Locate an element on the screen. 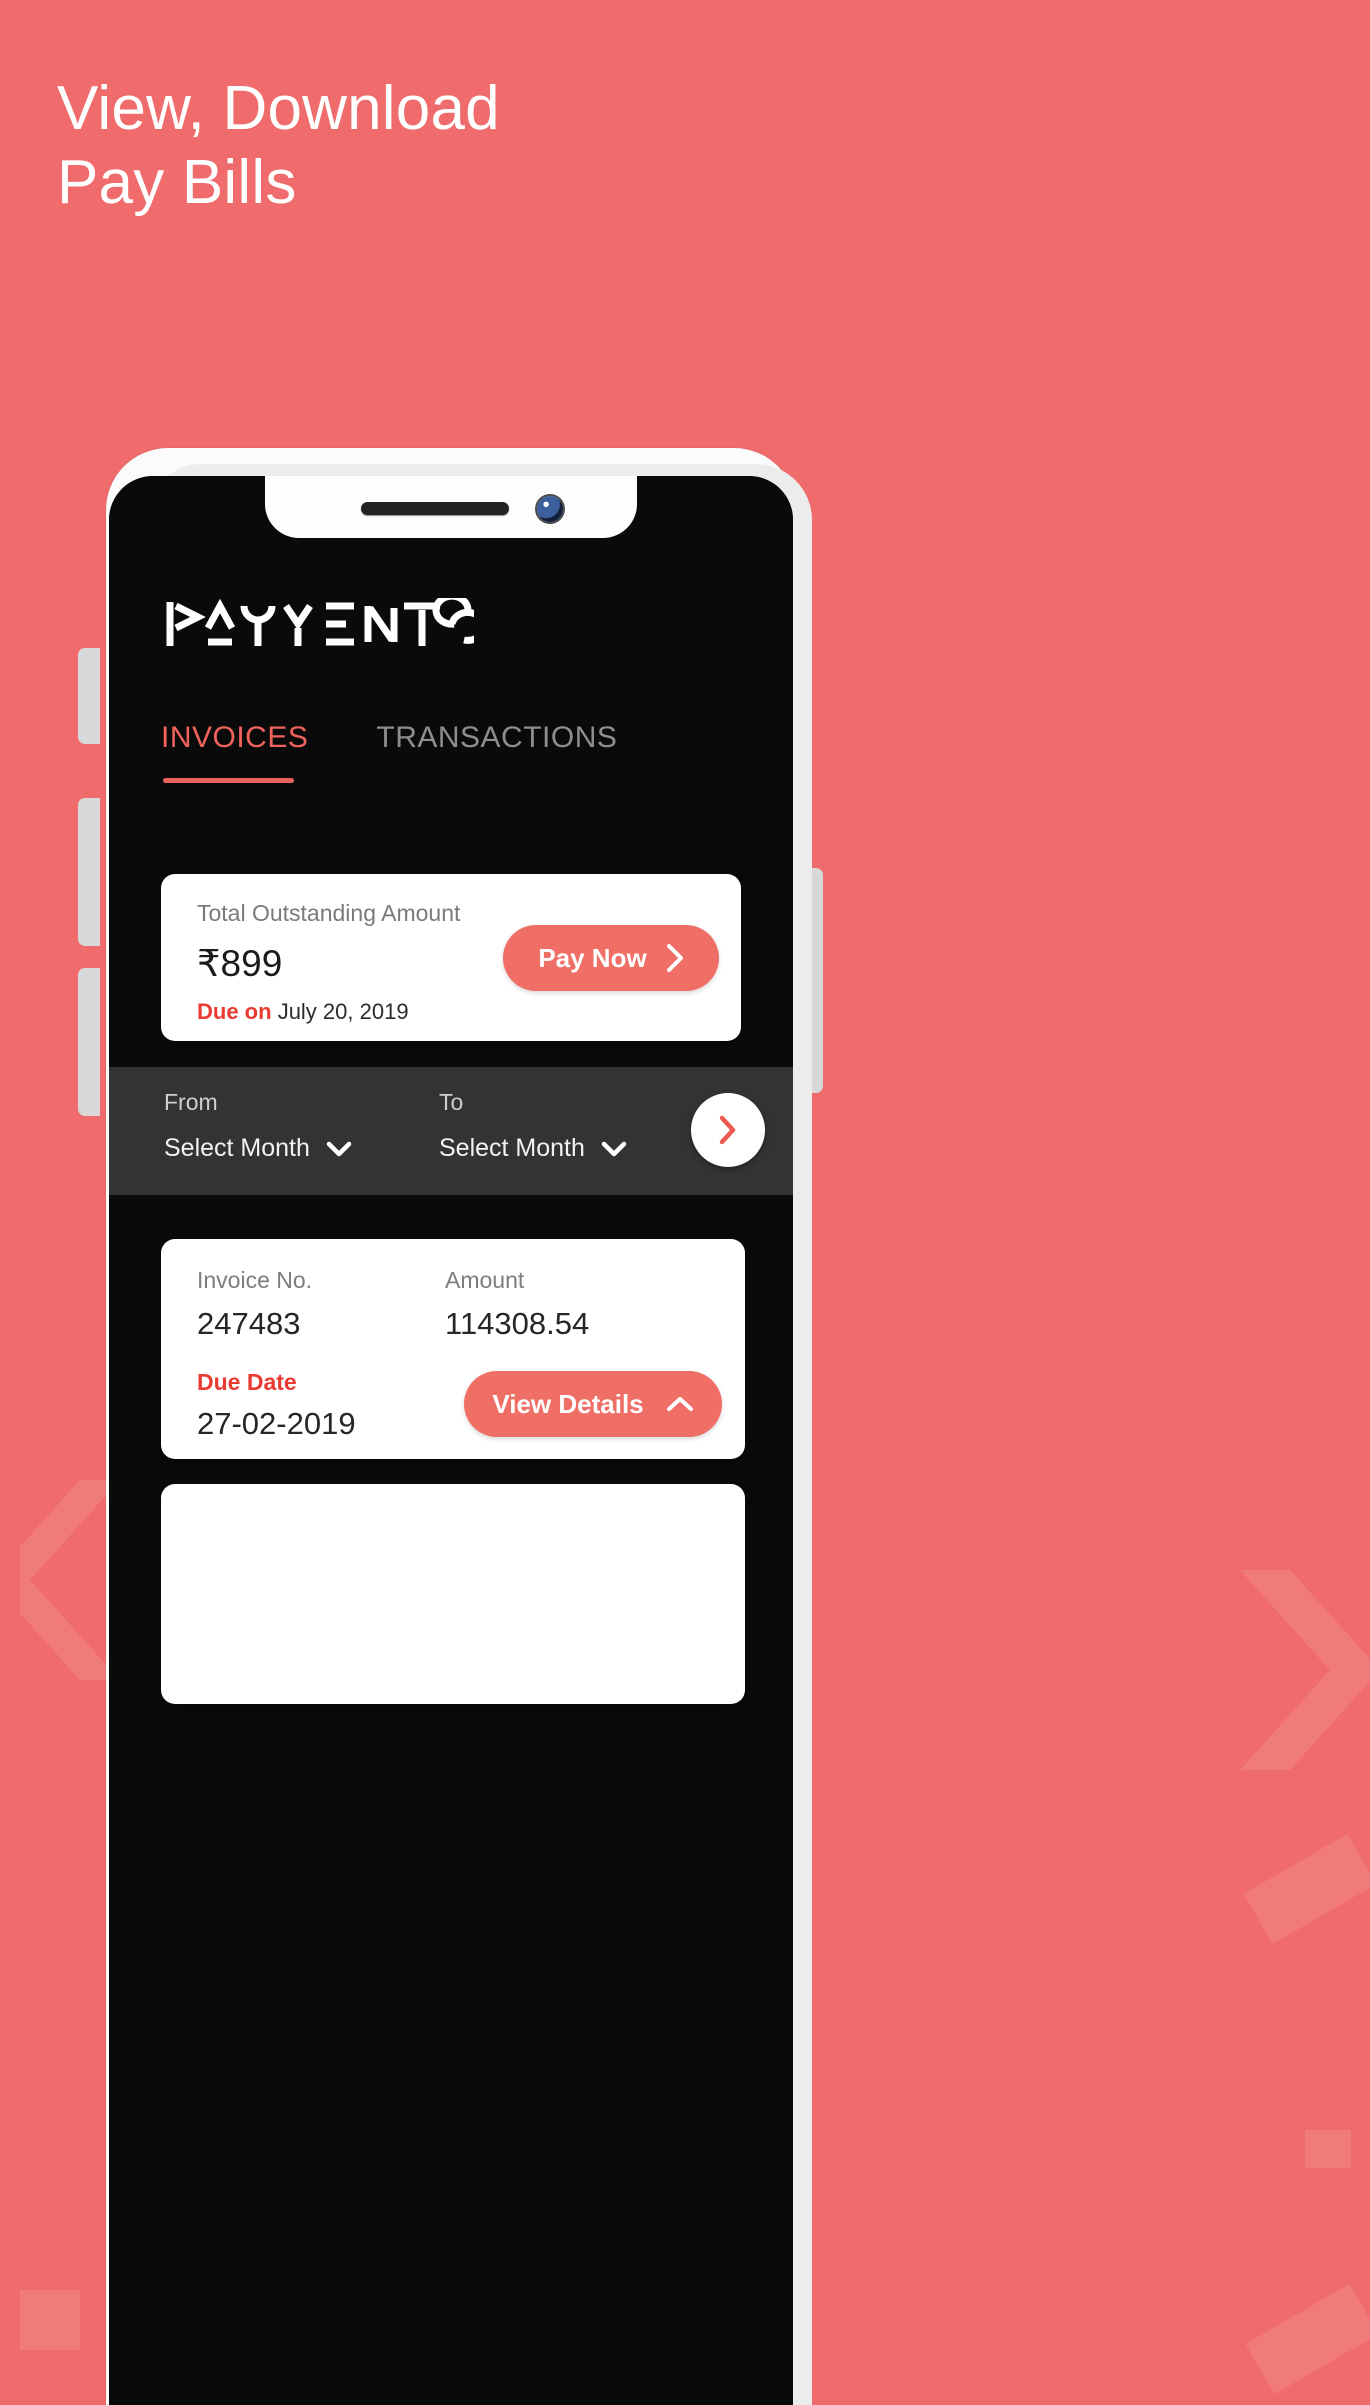 This screenshot has height=2405, width=1370. view-details-button: View Details is located at coordinates (593, 1404).